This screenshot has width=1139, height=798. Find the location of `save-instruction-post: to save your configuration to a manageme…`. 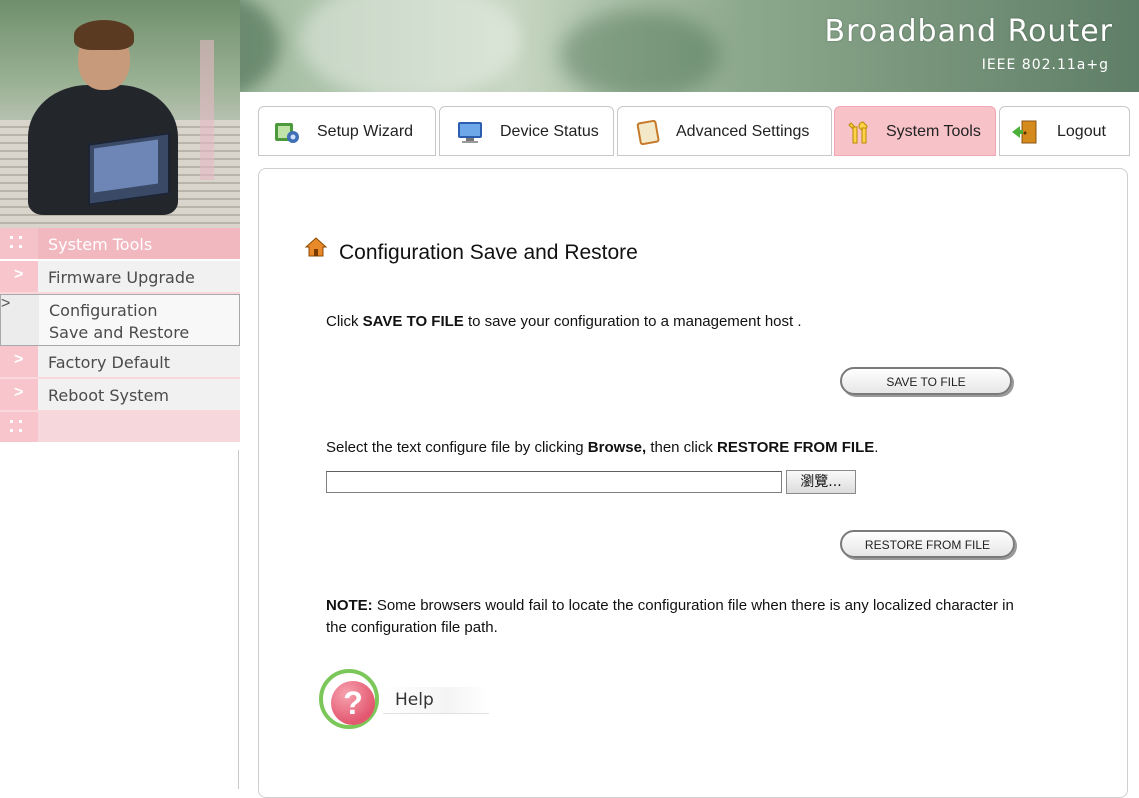

save-instruction-post: to save your configuration to a manageme… is located at coordinates (632, 321).